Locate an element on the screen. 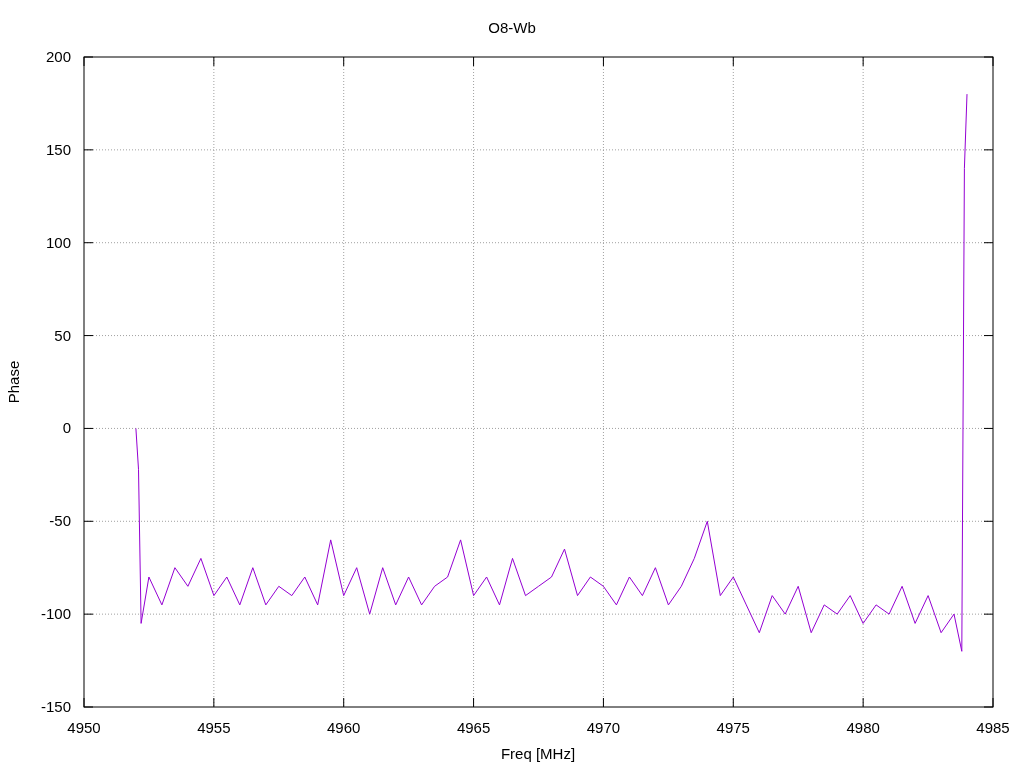 Image resolution: width=1024 pixels, height=768 pixels. x-tick-label: 4985 is located at coordinates (993, 727).